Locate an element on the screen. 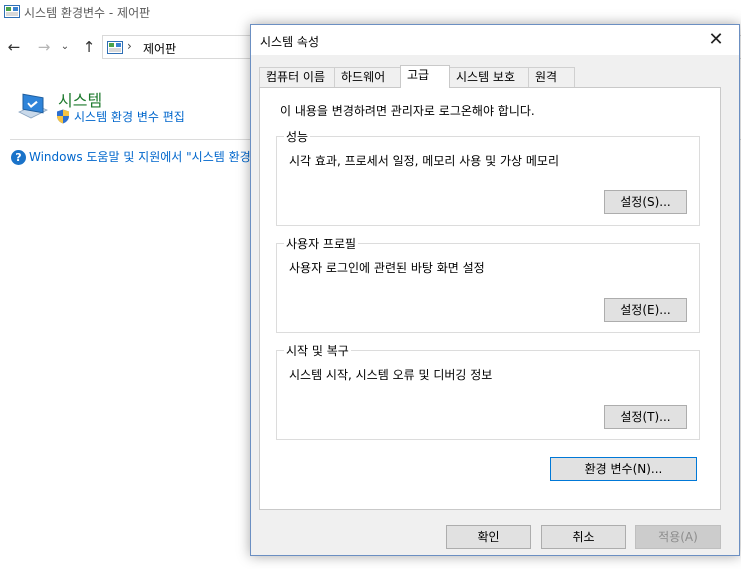  window-title: 시스템 환경변수 - 제어판 is located at coordinates (87, 13).